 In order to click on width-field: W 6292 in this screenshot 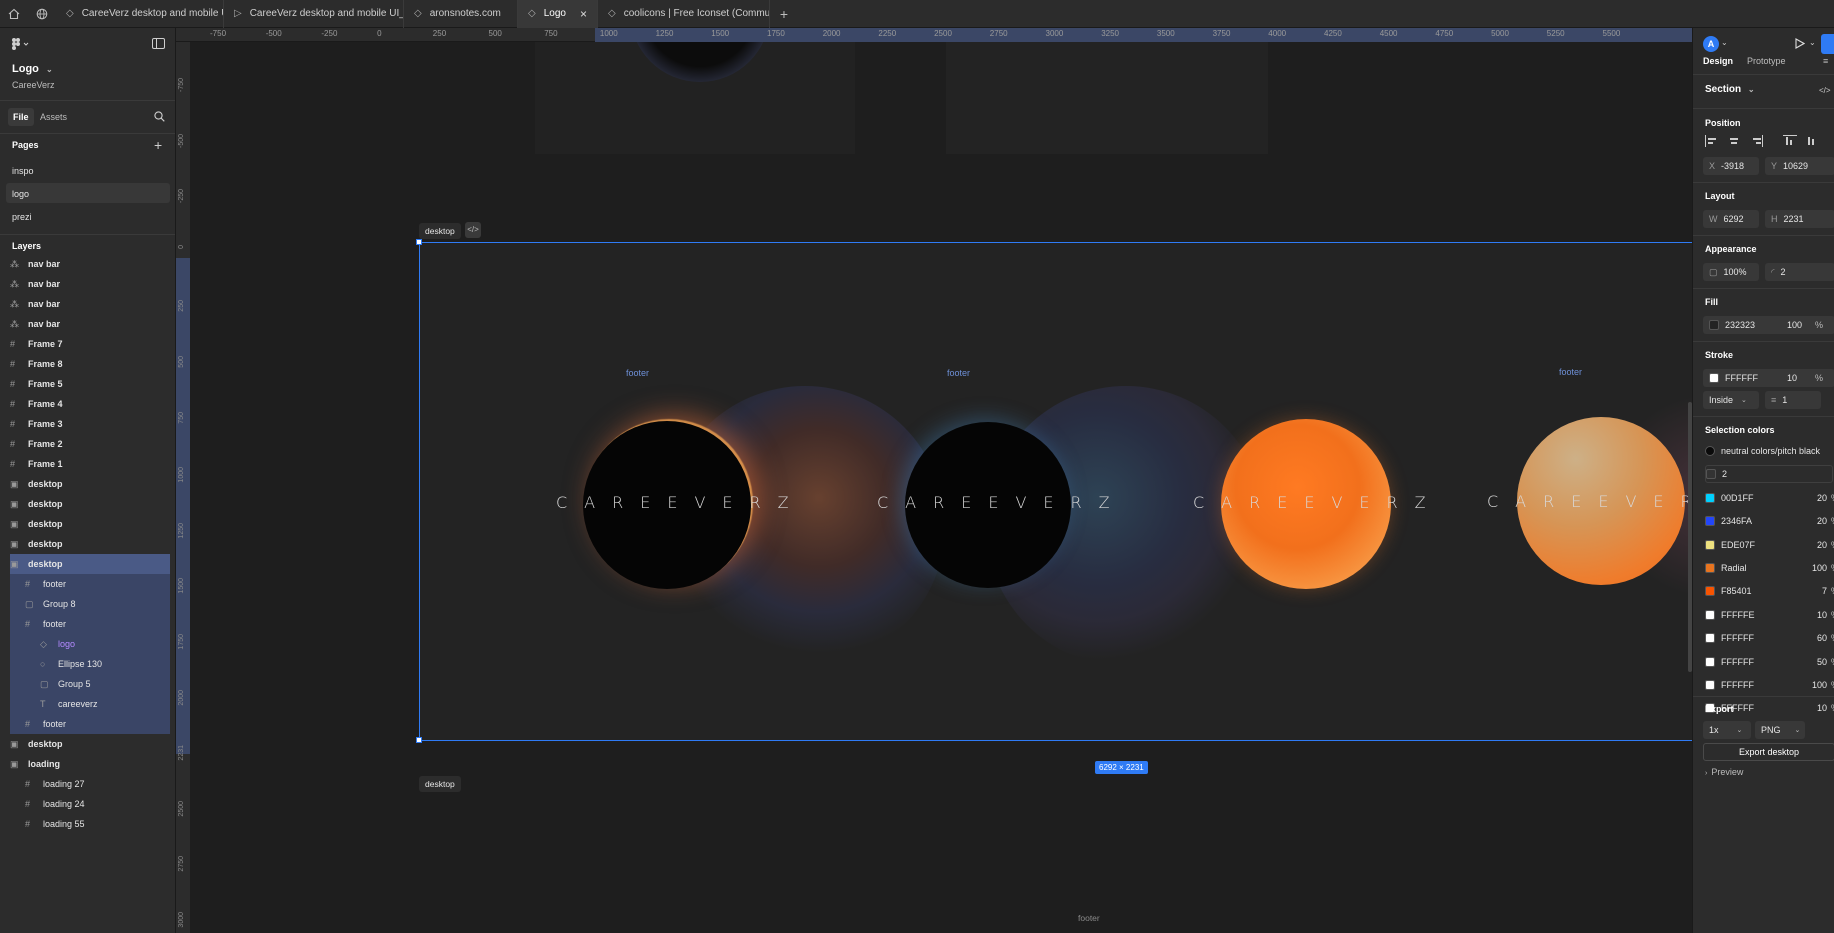, I will do `click(1731, 219)`.